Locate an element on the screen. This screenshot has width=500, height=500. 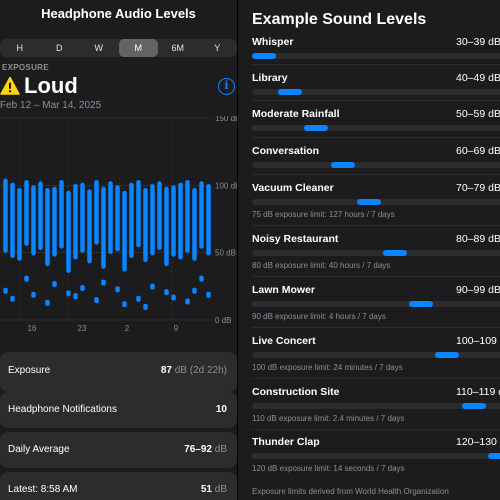
y-tick-label: 150 dB is located at coordinates (226, 119).